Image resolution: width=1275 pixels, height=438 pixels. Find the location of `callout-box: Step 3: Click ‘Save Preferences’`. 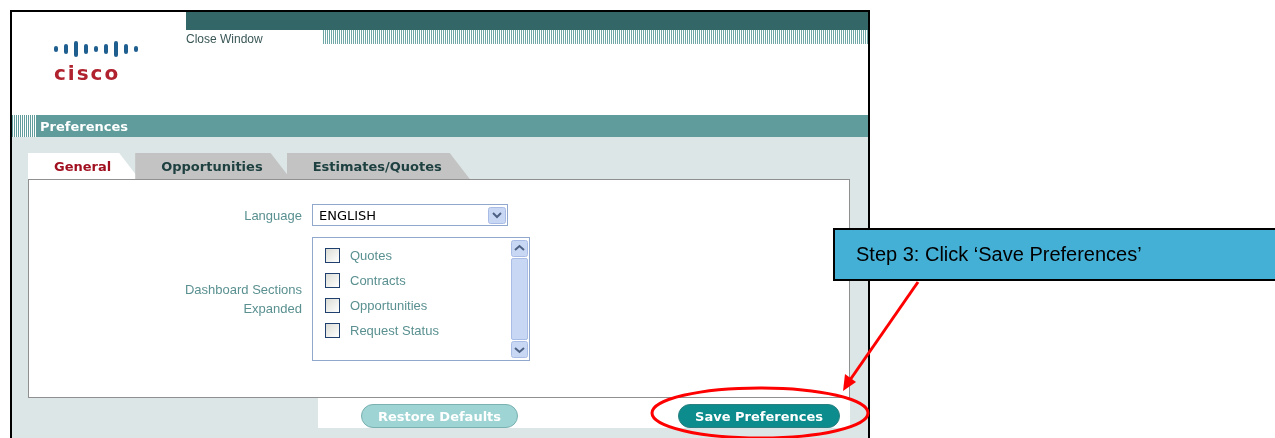

callout-box: Step 3: Click ‘Save Preferences’ is located at coordinates (1054, 254).